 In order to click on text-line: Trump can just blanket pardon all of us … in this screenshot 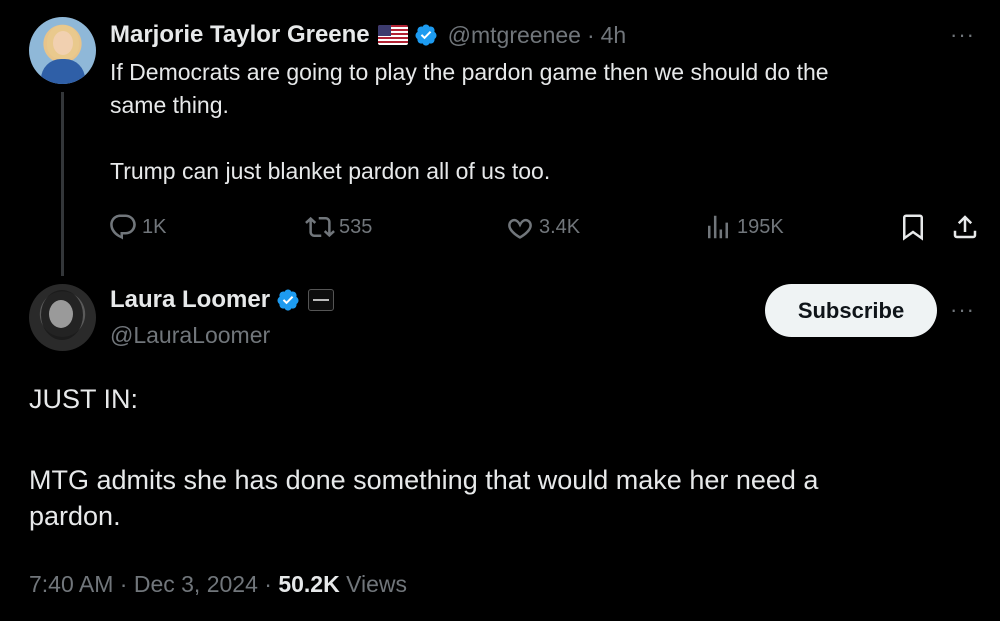, I will do `click(330, 171)`.